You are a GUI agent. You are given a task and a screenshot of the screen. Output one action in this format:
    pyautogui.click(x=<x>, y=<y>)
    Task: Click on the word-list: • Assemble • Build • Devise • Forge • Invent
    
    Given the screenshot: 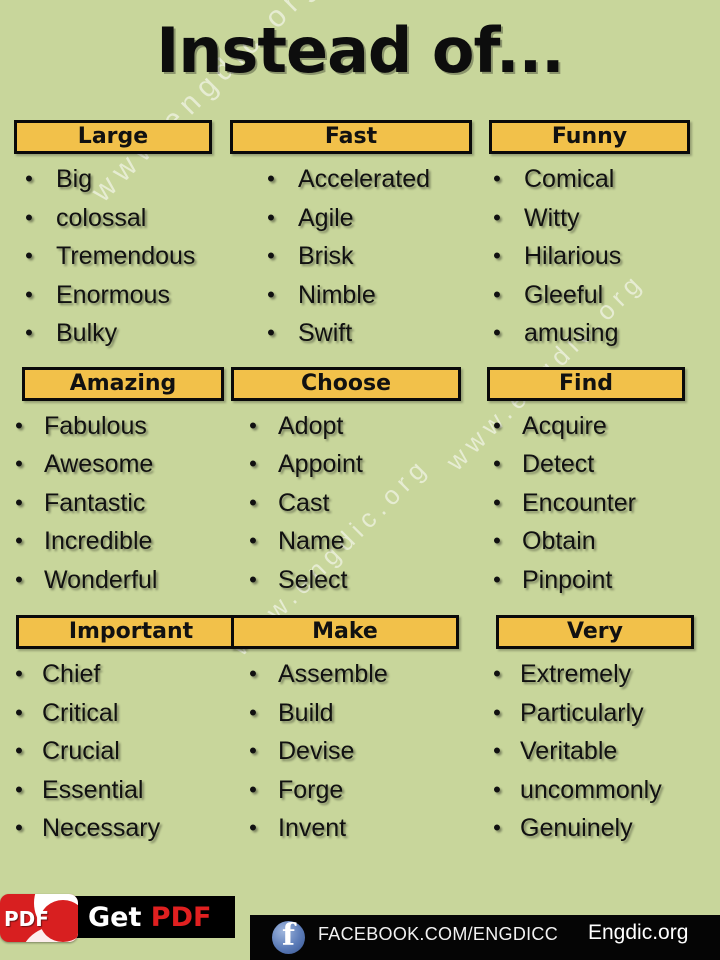 What is the action you would take?
    pyautogui.click(x=353, y=751)
    